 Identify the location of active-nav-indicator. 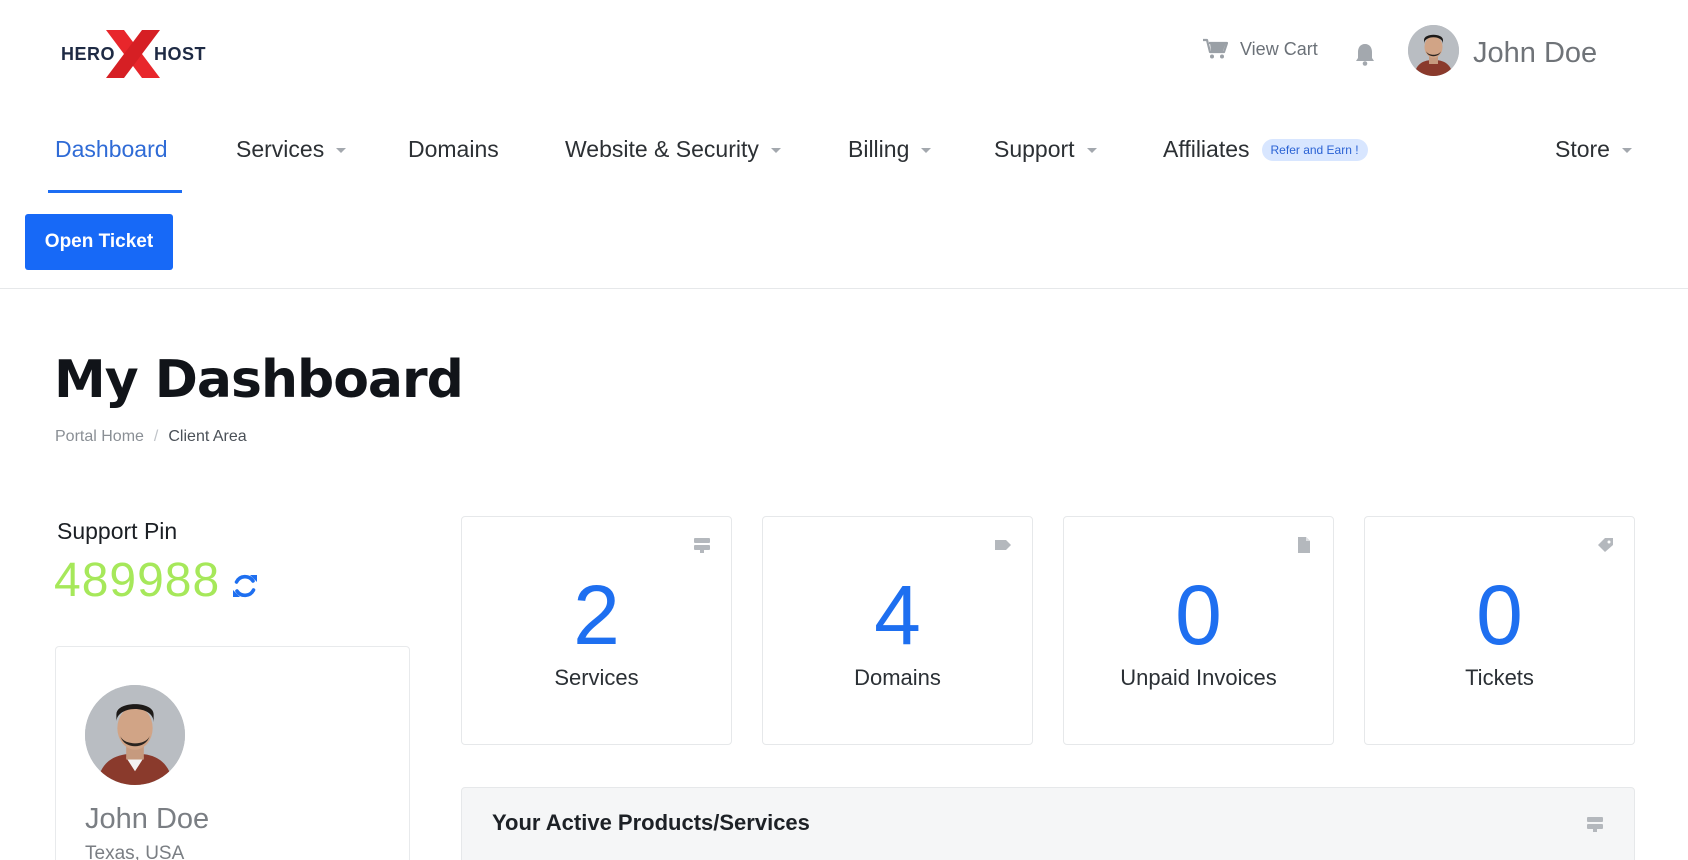
(115, 191).